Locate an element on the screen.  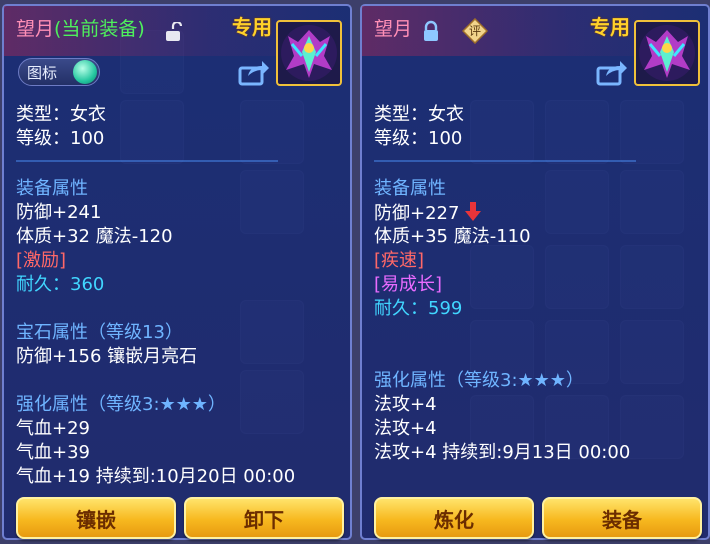
item-name: 望月 is located at coordinates (393, 29).